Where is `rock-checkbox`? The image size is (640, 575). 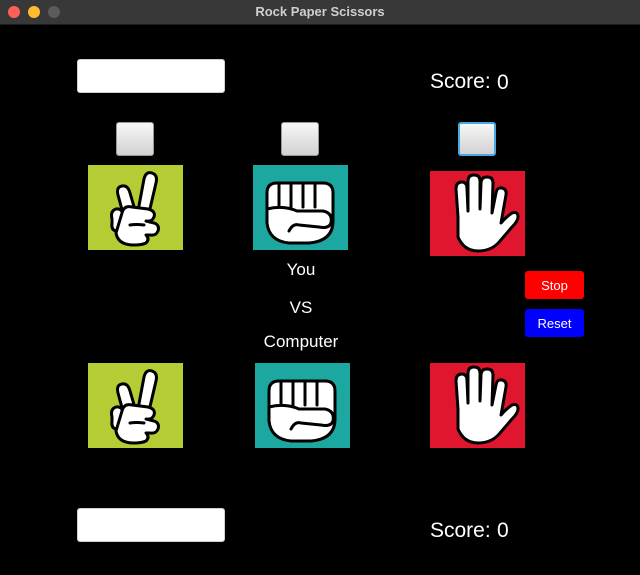
rock-checkbox is located at coordinates (300, 139).